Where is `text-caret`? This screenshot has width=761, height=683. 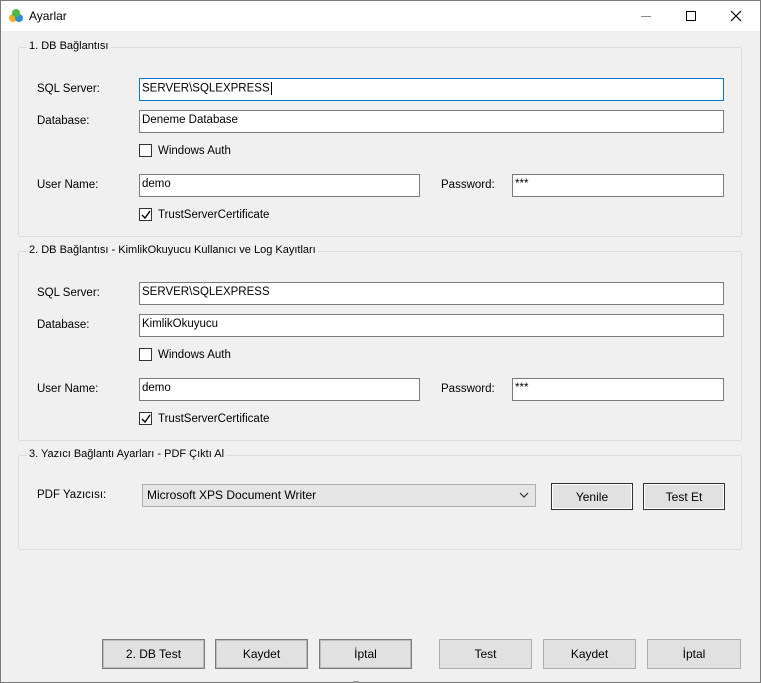 text-caret is located at coordinates (271, 88).